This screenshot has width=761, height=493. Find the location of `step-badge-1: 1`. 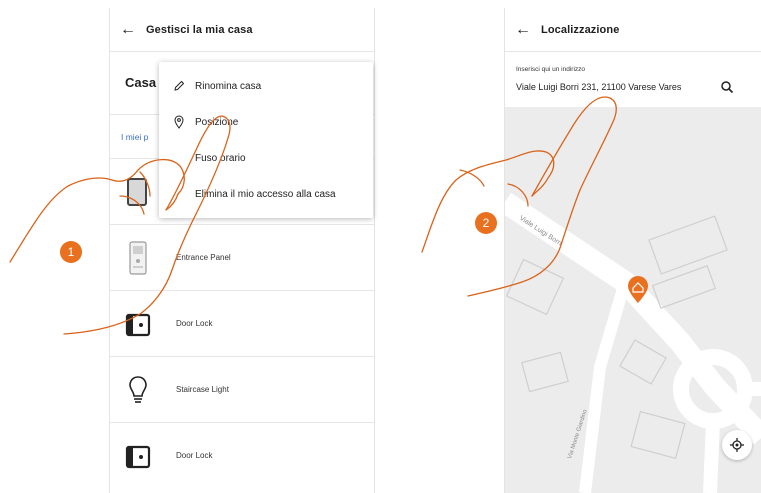

step-badge-1: 1 is located at coordinates (71, 252).